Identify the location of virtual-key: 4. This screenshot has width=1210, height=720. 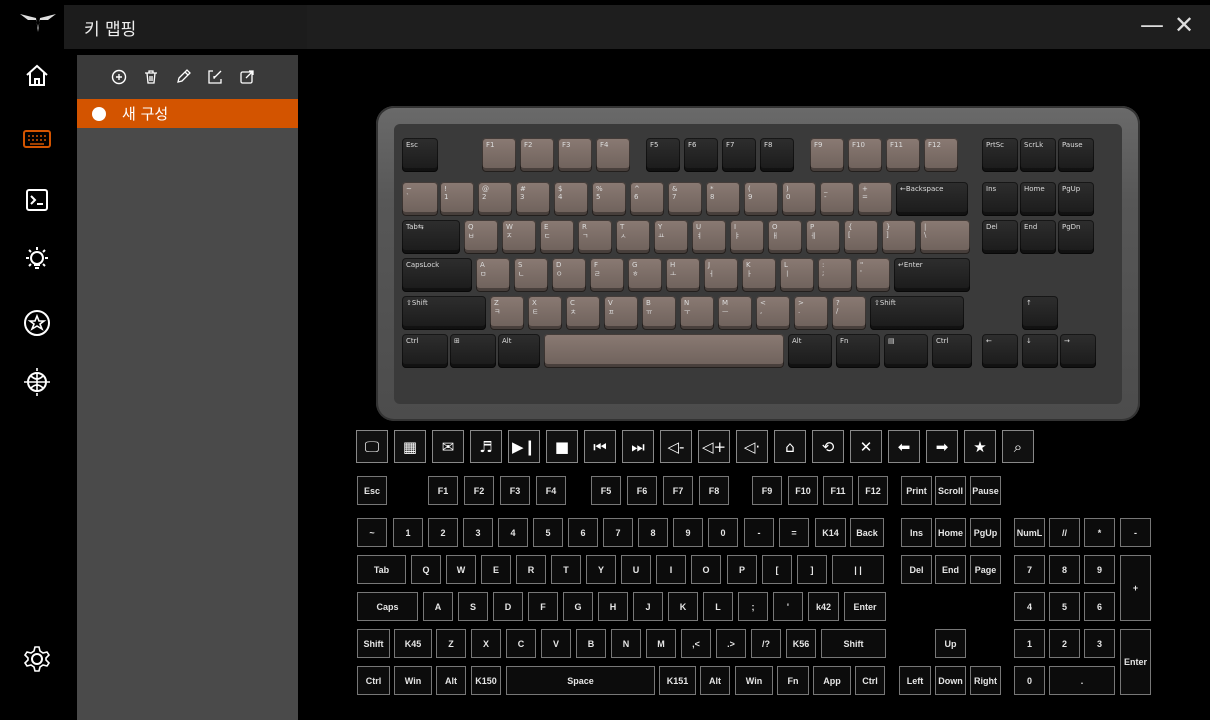
(1029, 606).